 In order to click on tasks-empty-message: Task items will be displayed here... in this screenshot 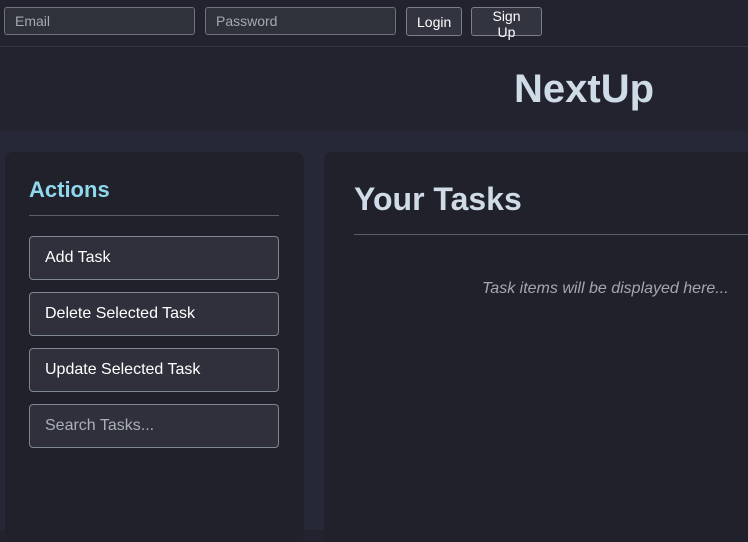, I will do `click(605, 288)`.